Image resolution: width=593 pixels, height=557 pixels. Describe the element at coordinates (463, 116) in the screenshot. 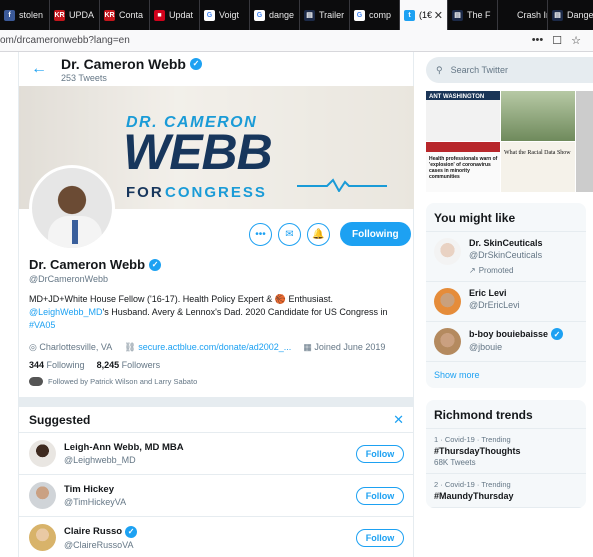

I see `media-thumbnail: ANT WASHINGTON` at that location.